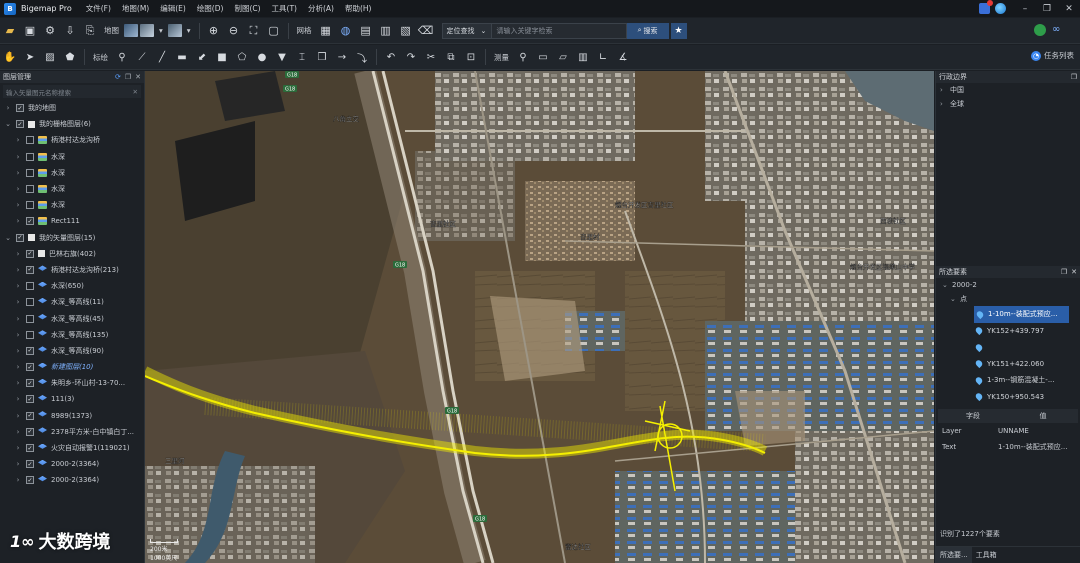 The image size is (1080, 563). What do you see at coordinates (563, 57) in the screenshot?
I see `area-icon: ▱` at bounding box center [563, 57].